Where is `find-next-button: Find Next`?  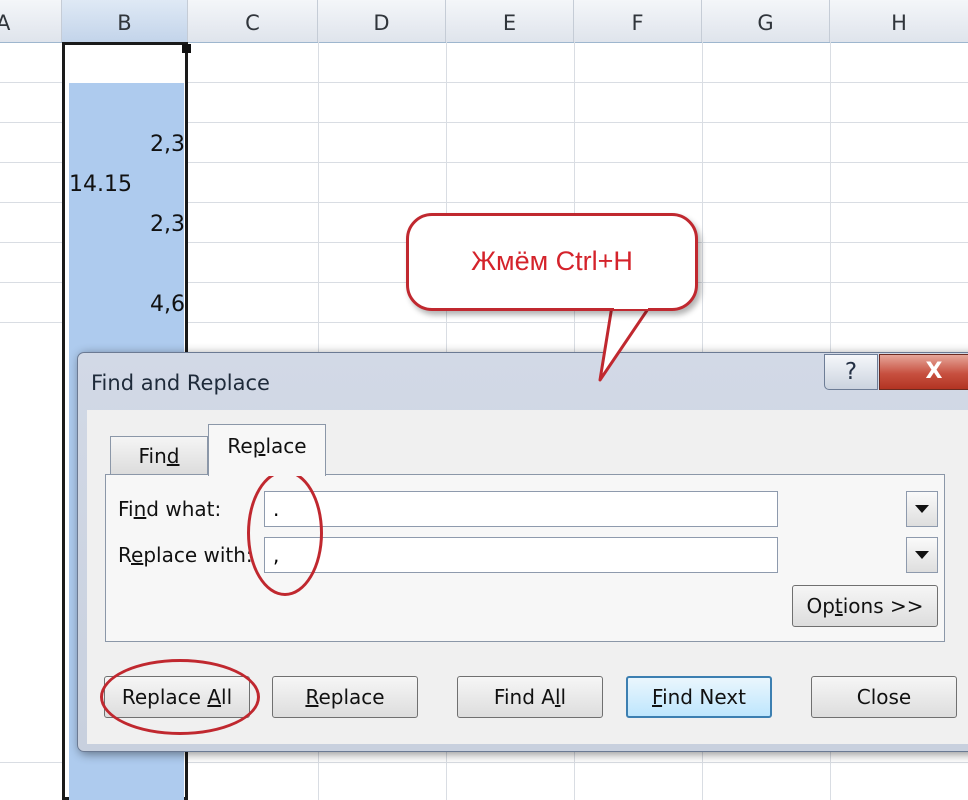
find-next-button: Find Next is located at coordinates (699, 697).